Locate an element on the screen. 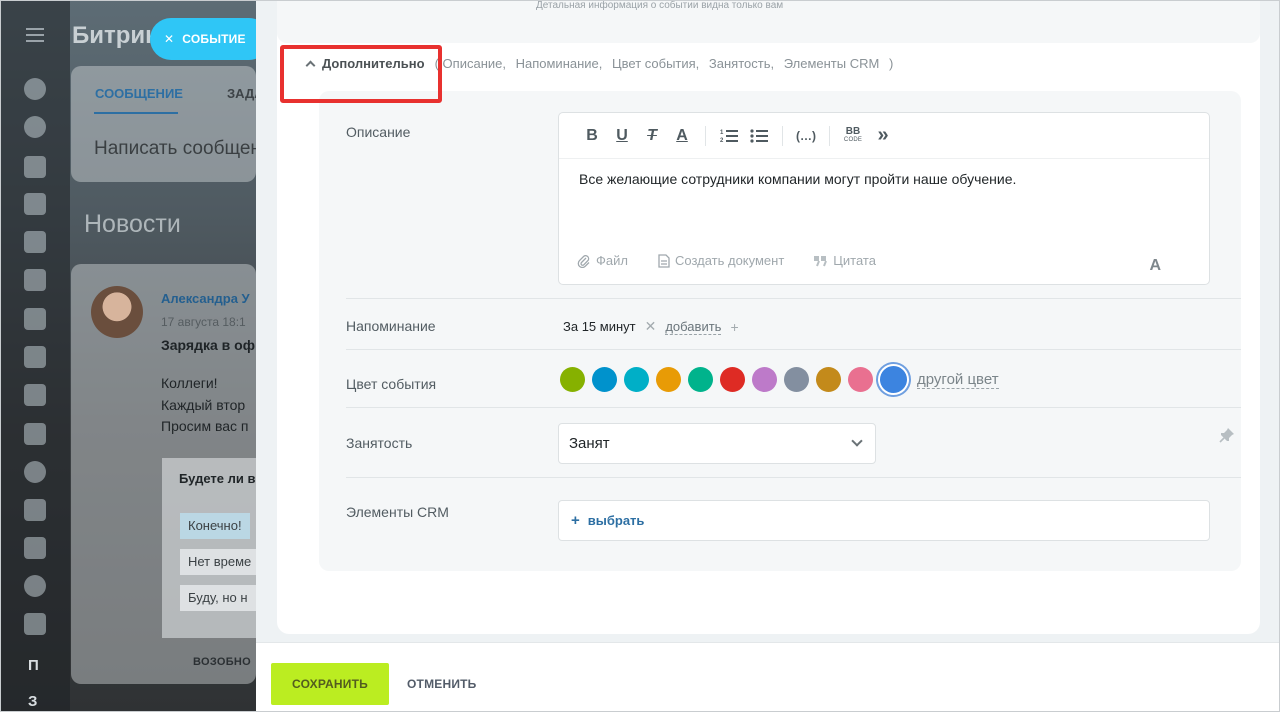 This screenshot has height=712, width=1280. color-swatch-selected is located at coordinates (893, 379).